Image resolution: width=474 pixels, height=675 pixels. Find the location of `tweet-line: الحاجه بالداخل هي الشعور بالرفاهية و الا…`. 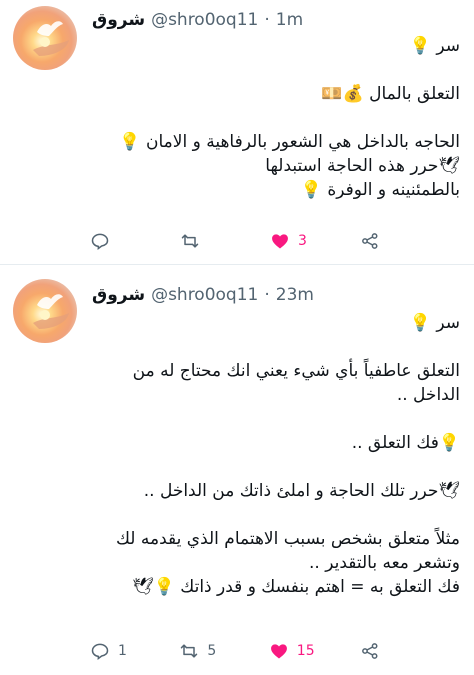

tweet-line: الحاجه بالداخل هي الشعور بالرفاهية و الا… is located at coordinates (289, 142).